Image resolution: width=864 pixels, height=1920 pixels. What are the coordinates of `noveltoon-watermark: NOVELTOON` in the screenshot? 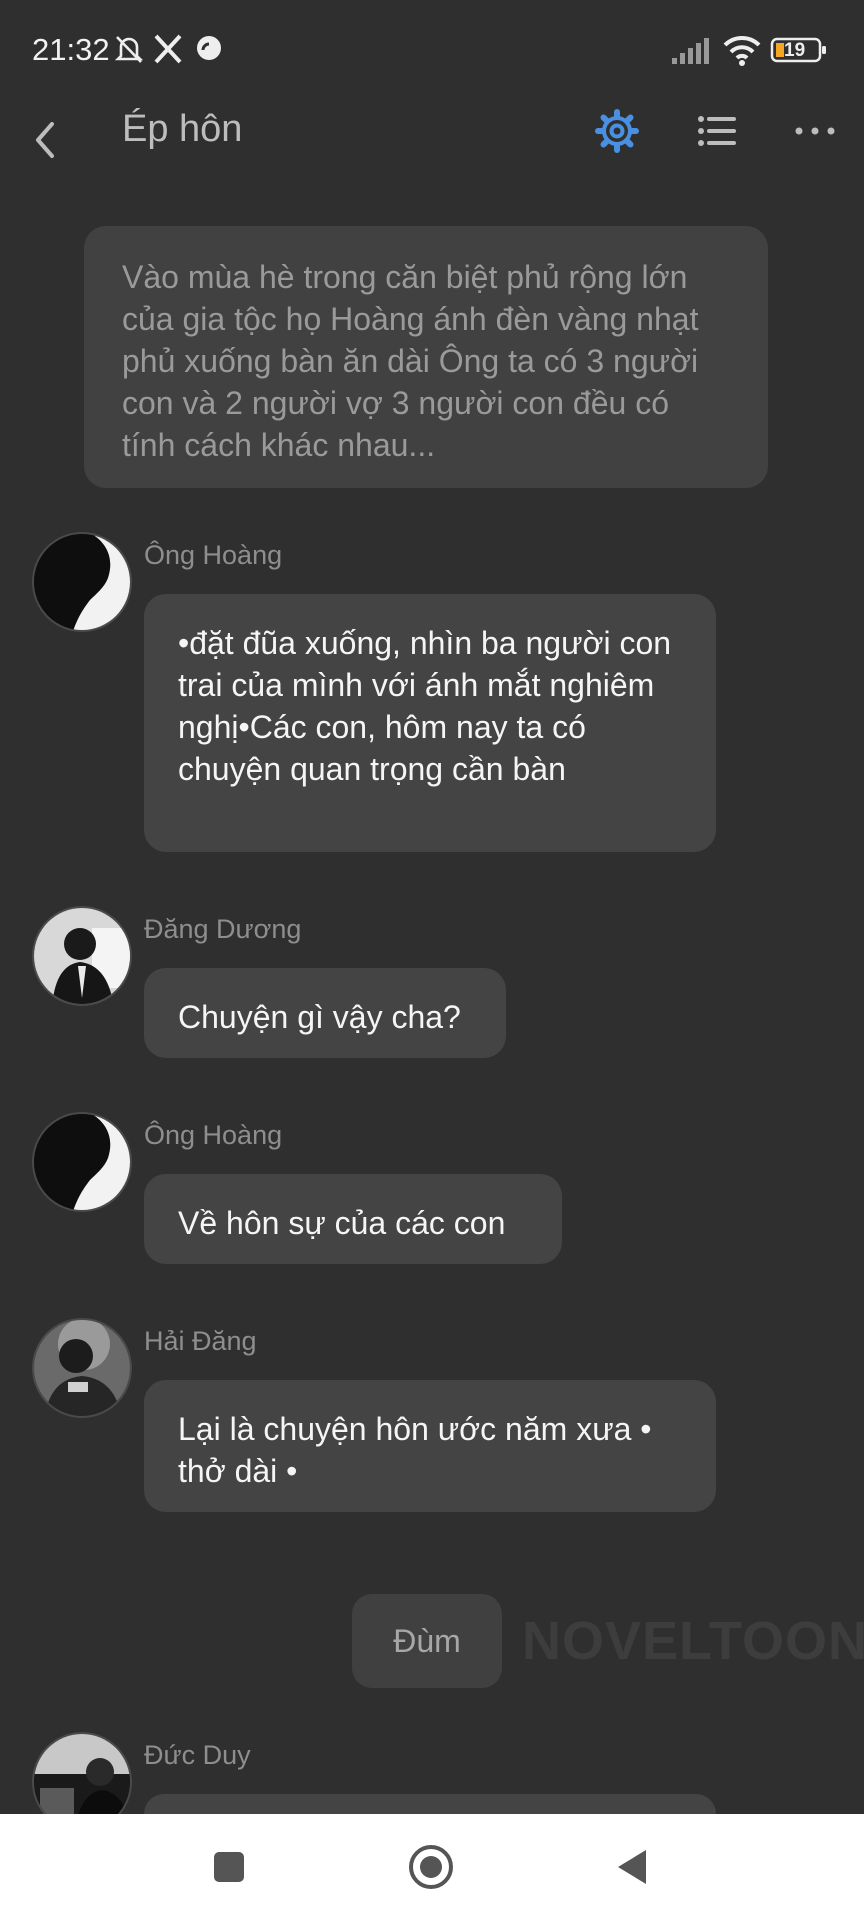 It's located at (693, 1641).